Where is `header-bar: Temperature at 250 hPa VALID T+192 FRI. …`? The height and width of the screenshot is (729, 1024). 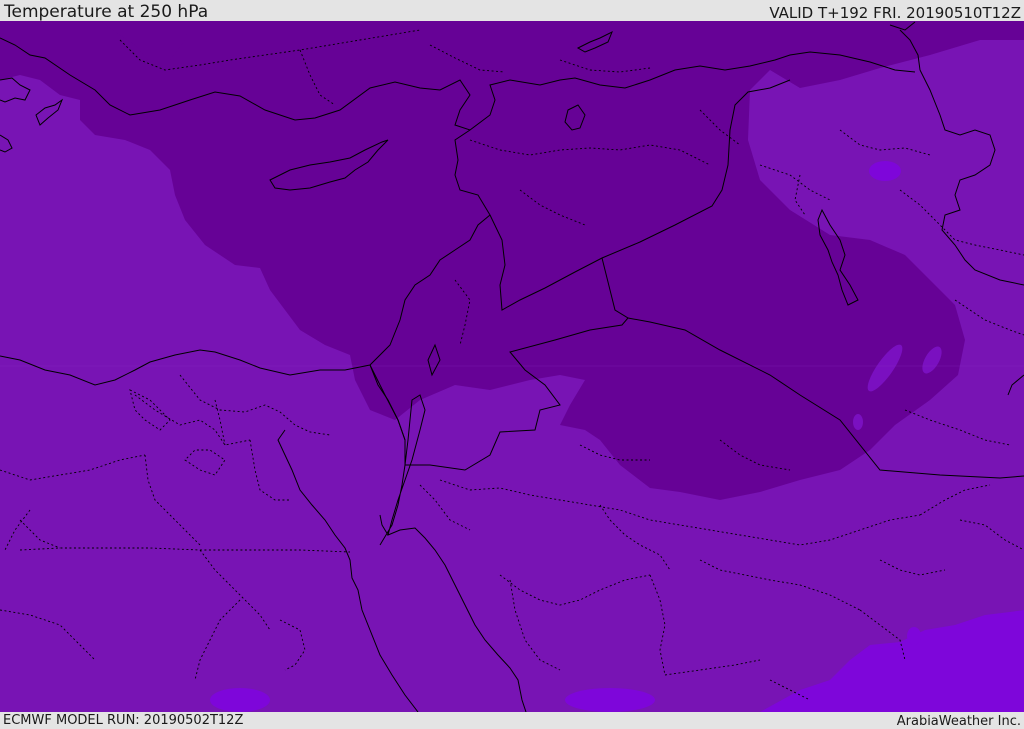
header-bar: Temperature at 250 hPa VALID T+192 FRI. … is located at coordinates (512, 10).